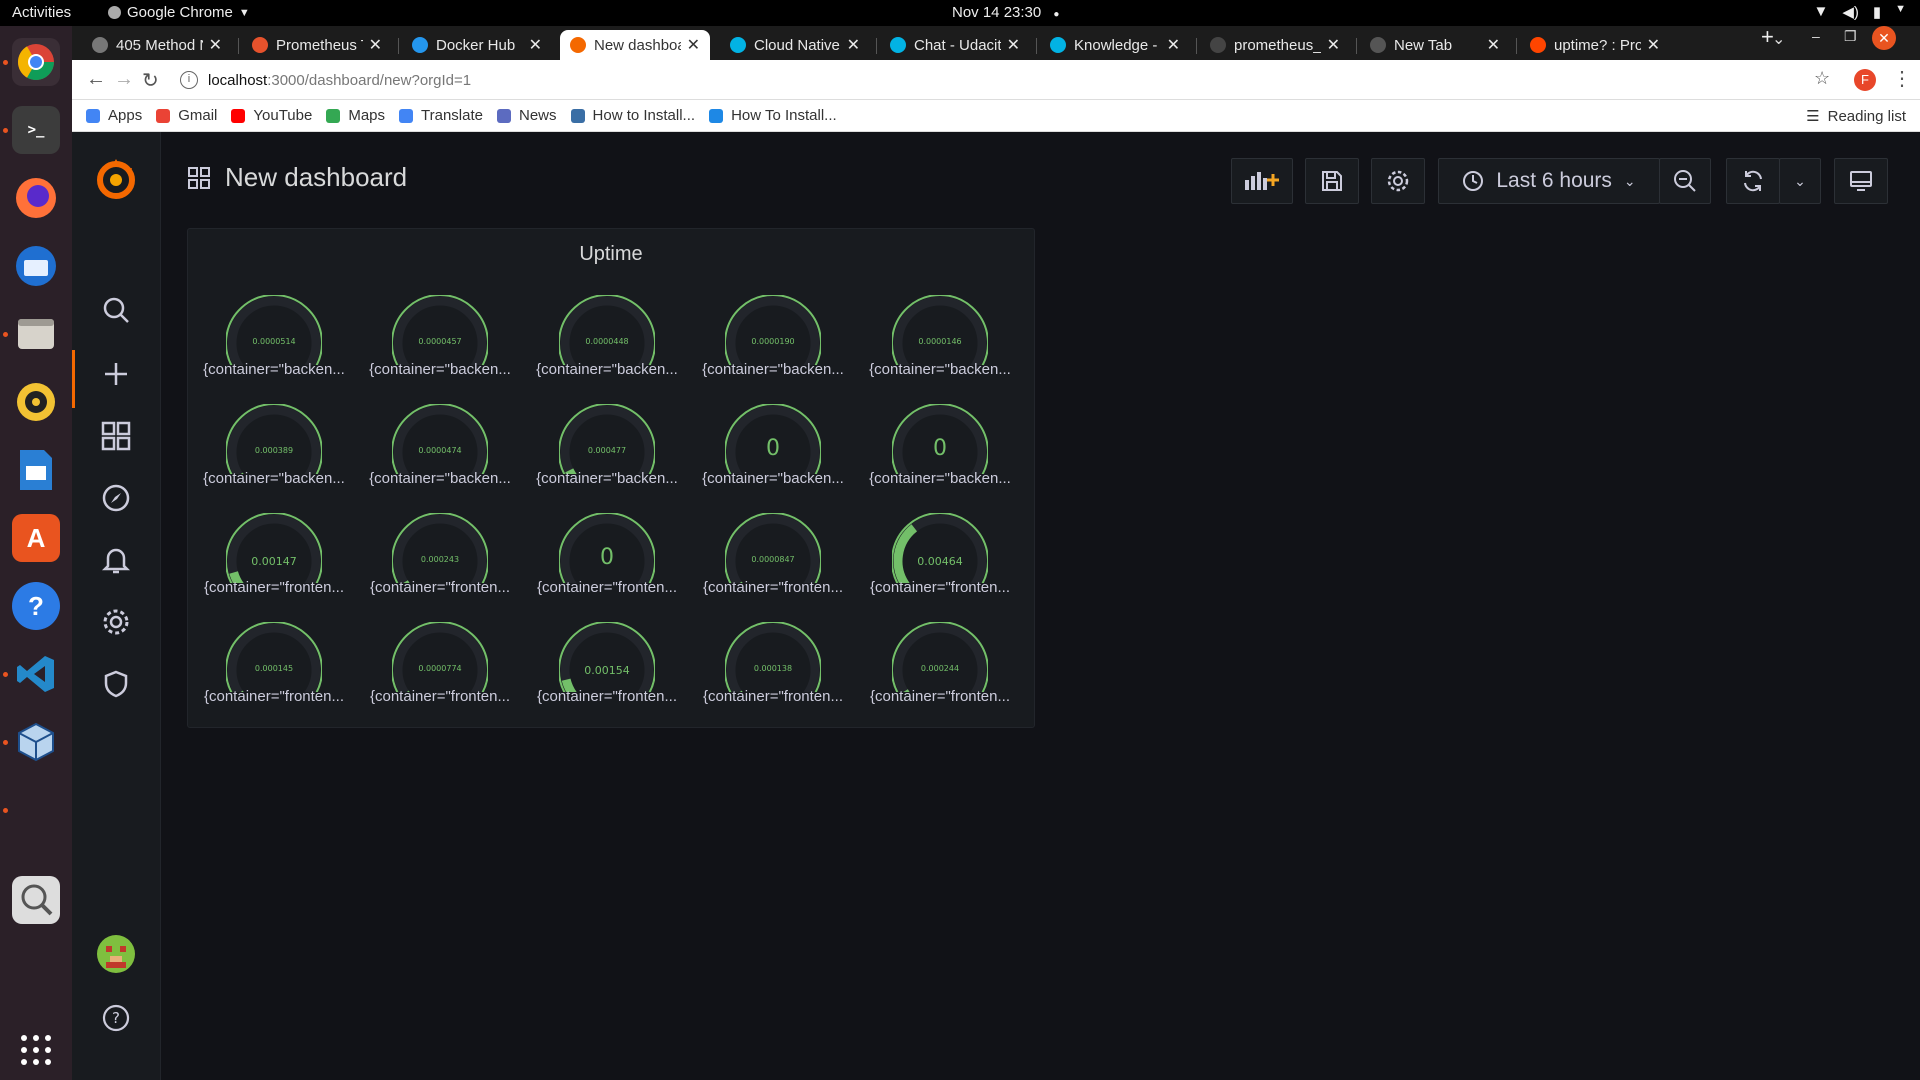  I want to click on search-icon, so click(116, 310).